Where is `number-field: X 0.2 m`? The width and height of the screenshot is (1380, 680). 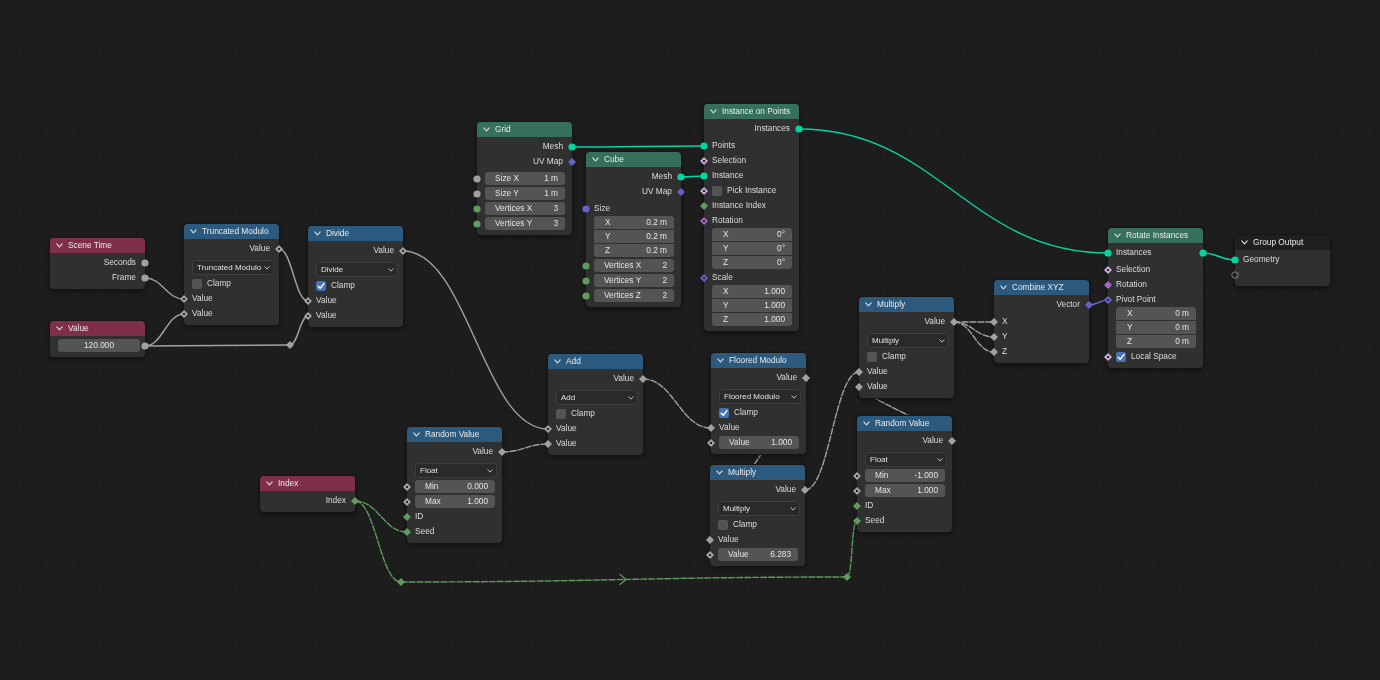 number-field: X 0.2 m is located at coordinates (634, 222).